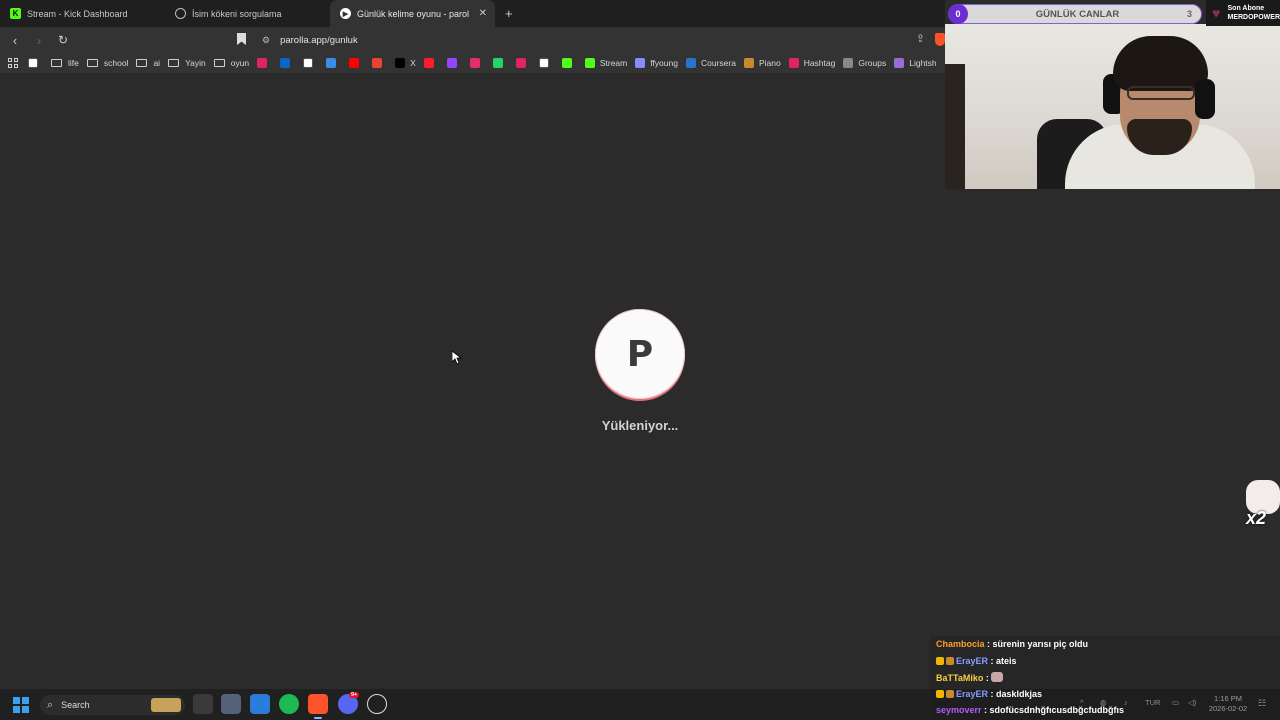 The width and height of the screenshot is (1280, 720). Describe the element at coordinates (289, 704) in the screenshot. I see `spotify-icon` at that location.